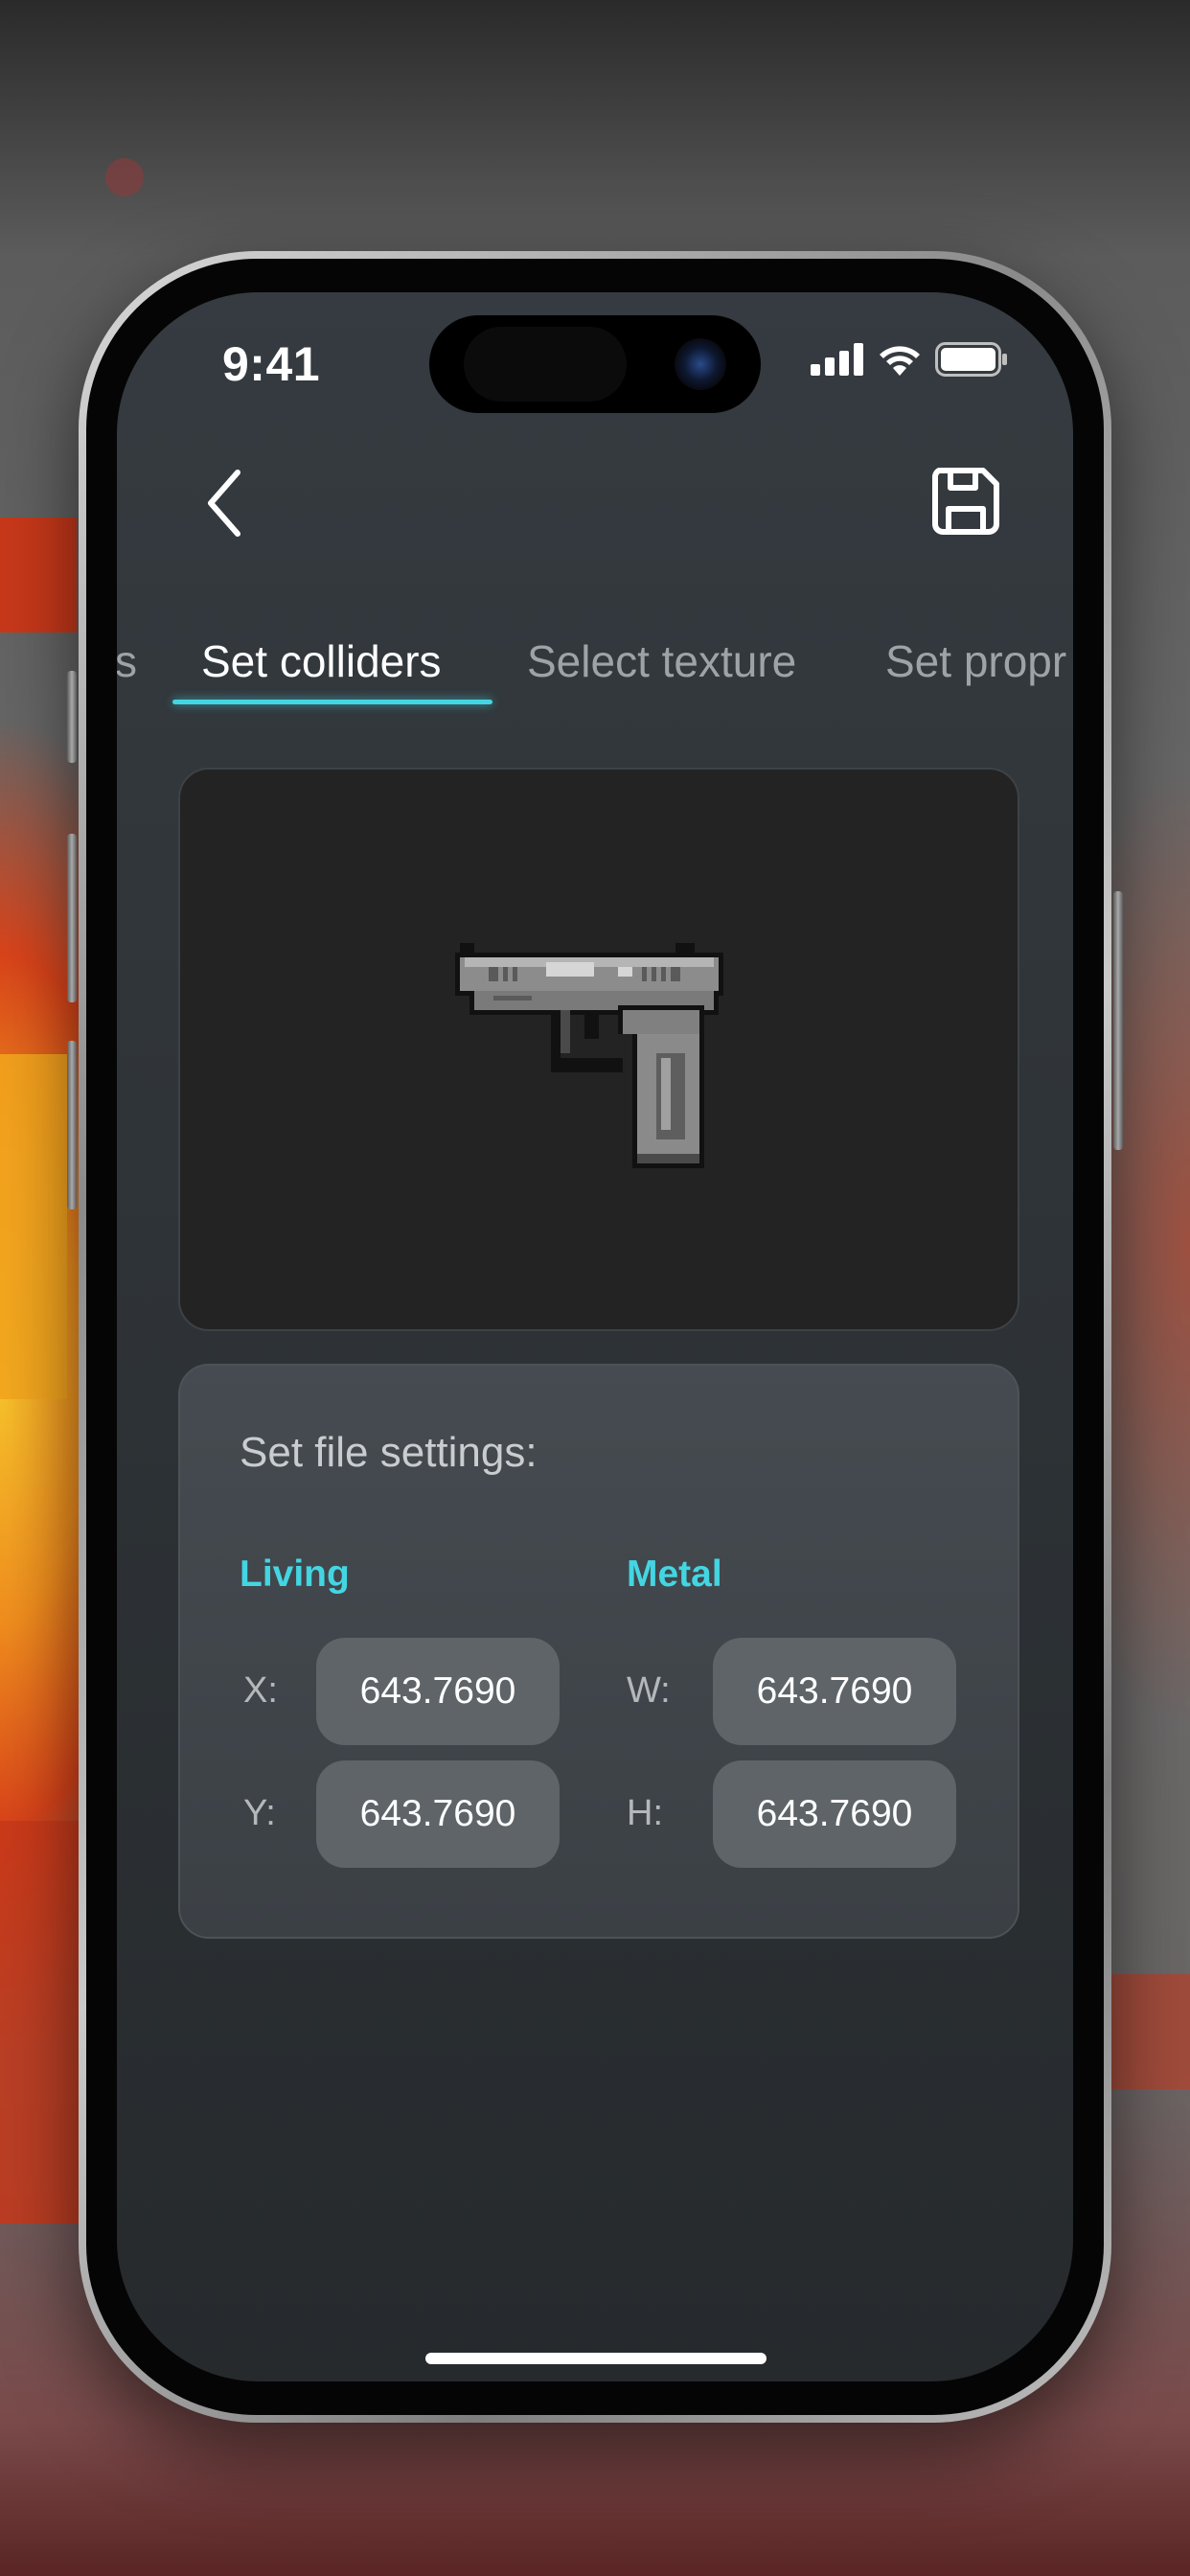 The image size is (1190, 2576). What do you see at coordinates (1118, 1020) in the screenshot?
I see `power-button` at bounding box center [1118, 1020].